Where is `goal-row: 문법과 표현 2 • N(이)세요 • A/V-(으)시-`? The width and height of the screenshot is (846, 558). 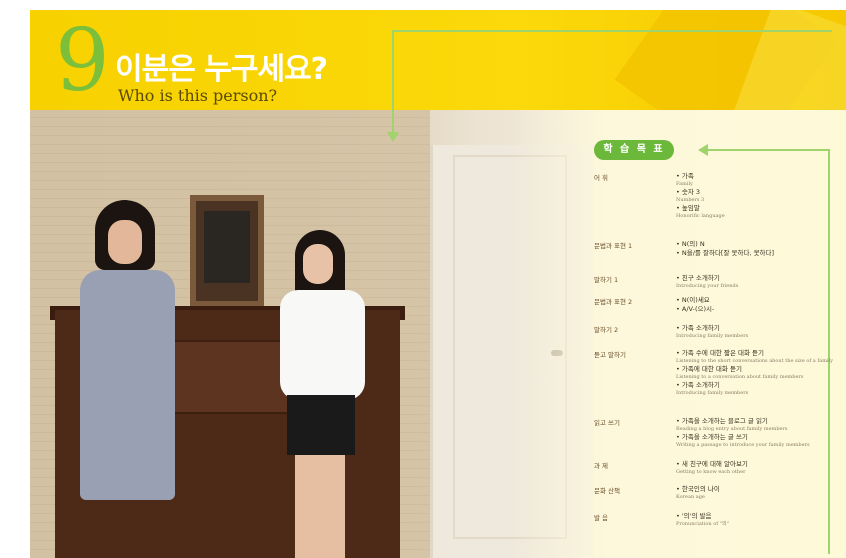
goal-row: 문법과 표현 2 • N(이)세요 • A/V-(으)시- is located at coordinates (716, 305).